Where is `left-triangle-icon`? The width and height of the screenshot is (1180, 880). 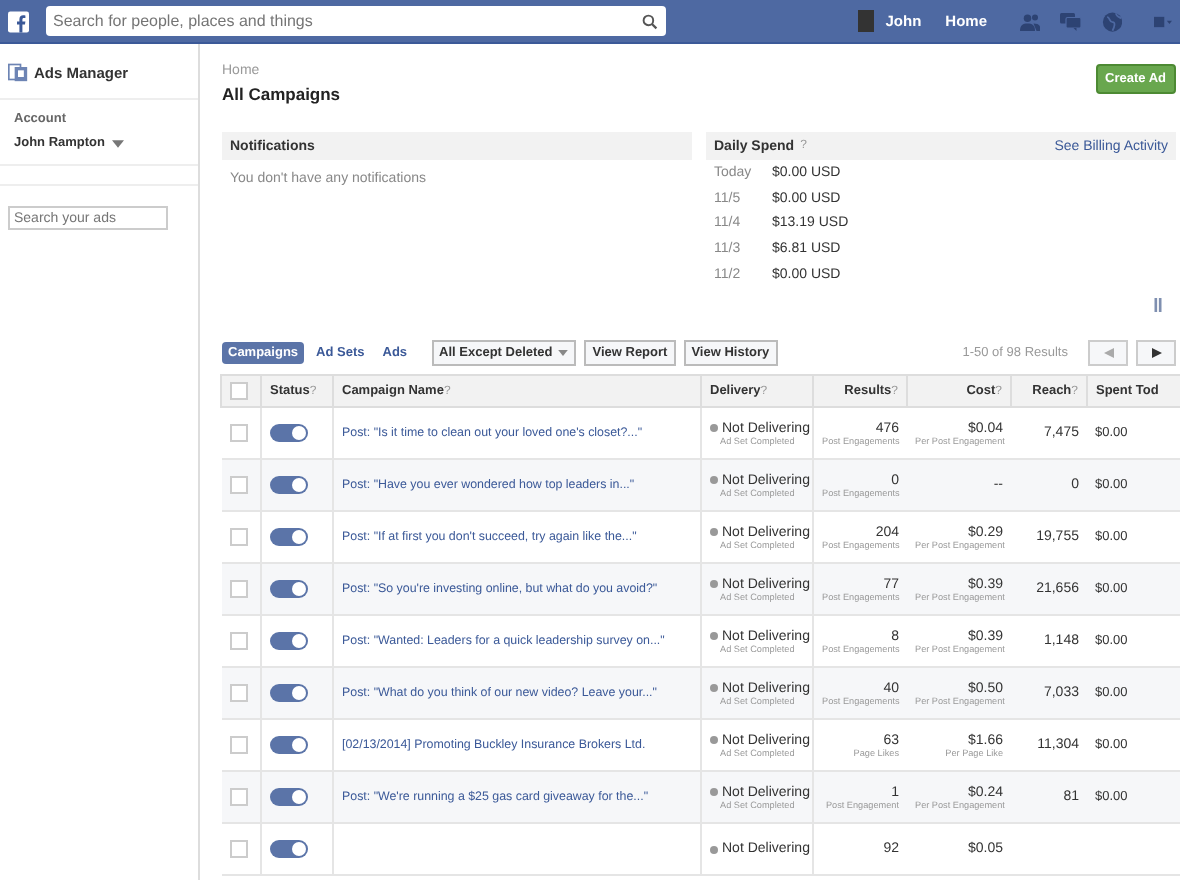
left-triangle-icon is located at coordinates (1108, 352).